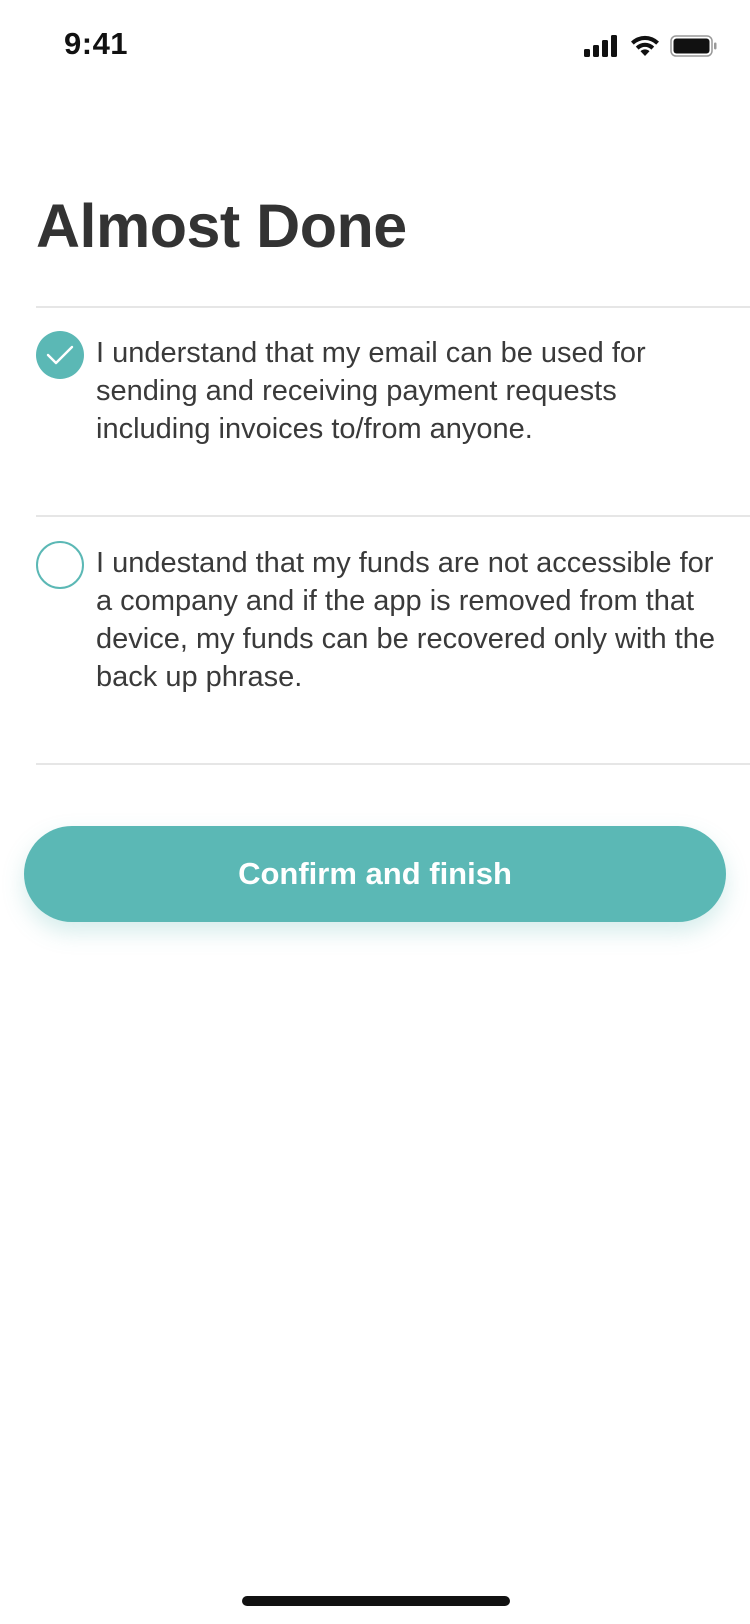 The height and width of the screenshot is (1624, 750). I want to click on status-bar: 9:41, so click(375, 45).